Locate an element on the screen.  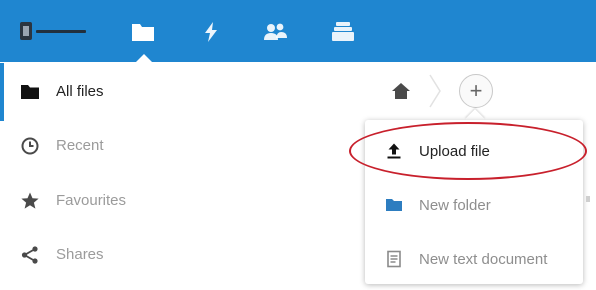
sidebar-item-label: Shares is located at coordinates (80, 254).